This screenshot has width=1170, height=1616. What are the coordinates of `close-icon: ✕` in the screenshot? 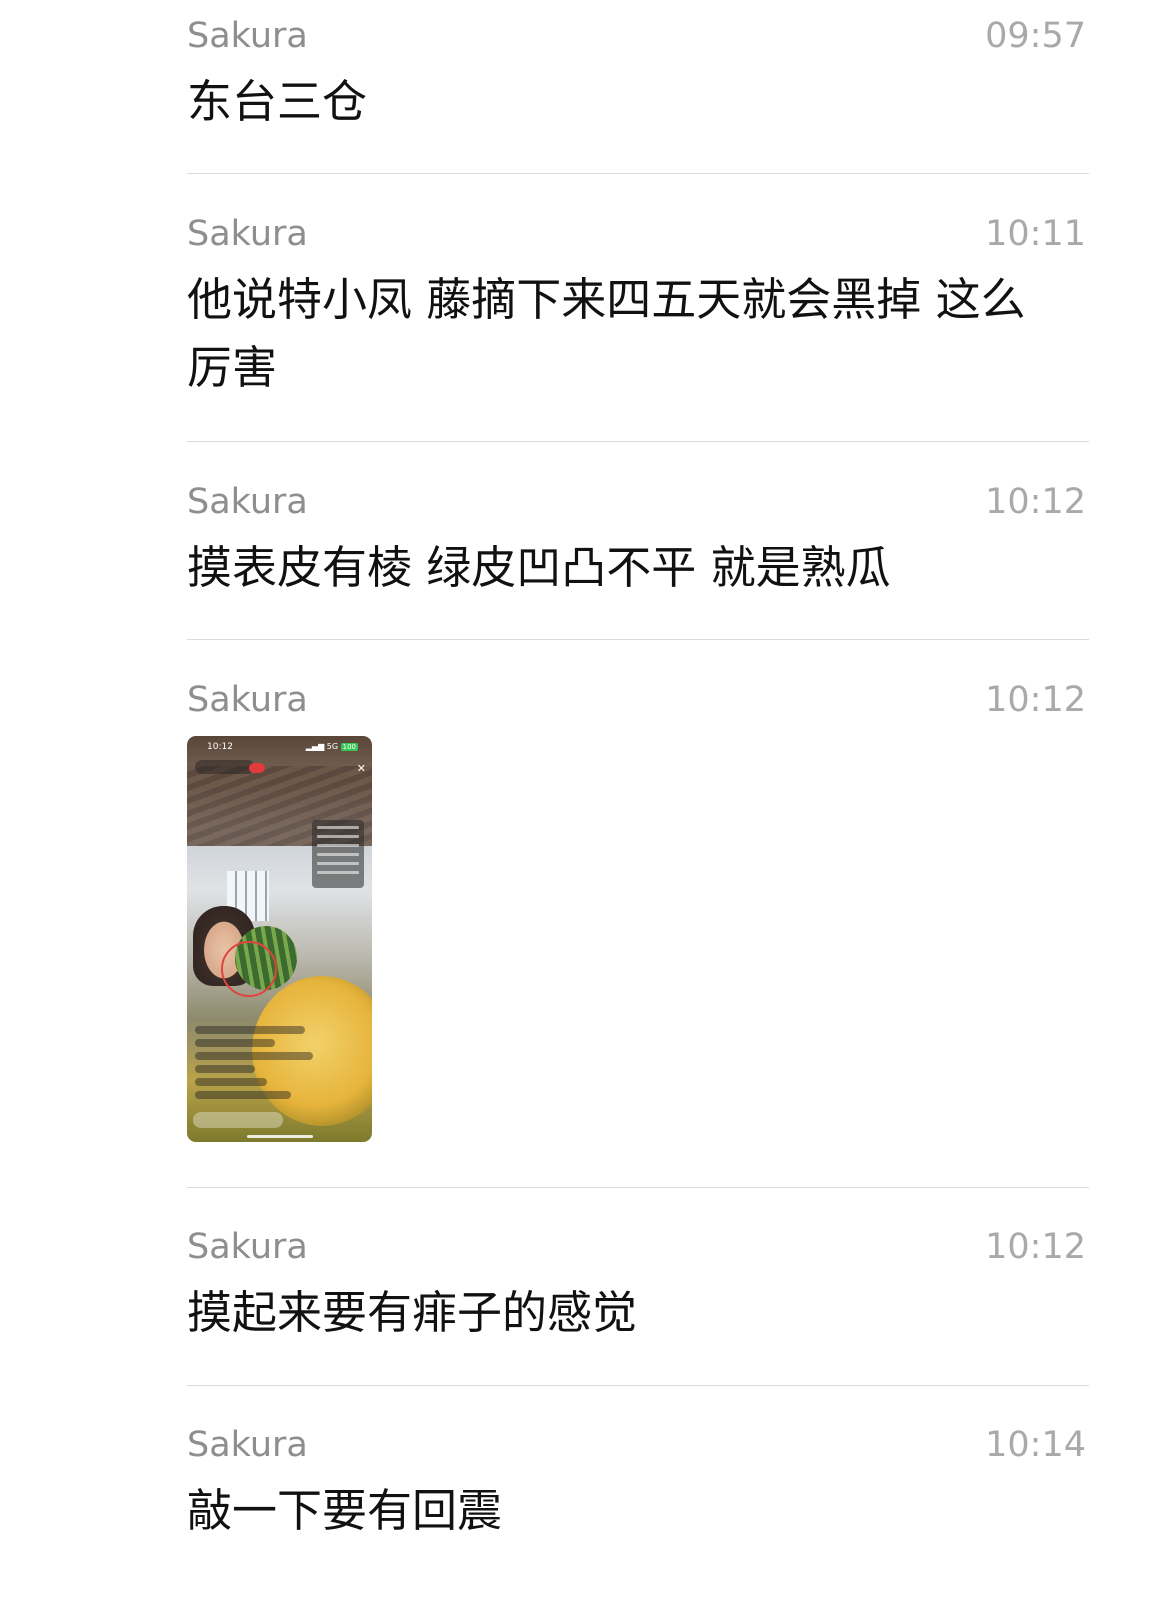 It's located at (361, 768).